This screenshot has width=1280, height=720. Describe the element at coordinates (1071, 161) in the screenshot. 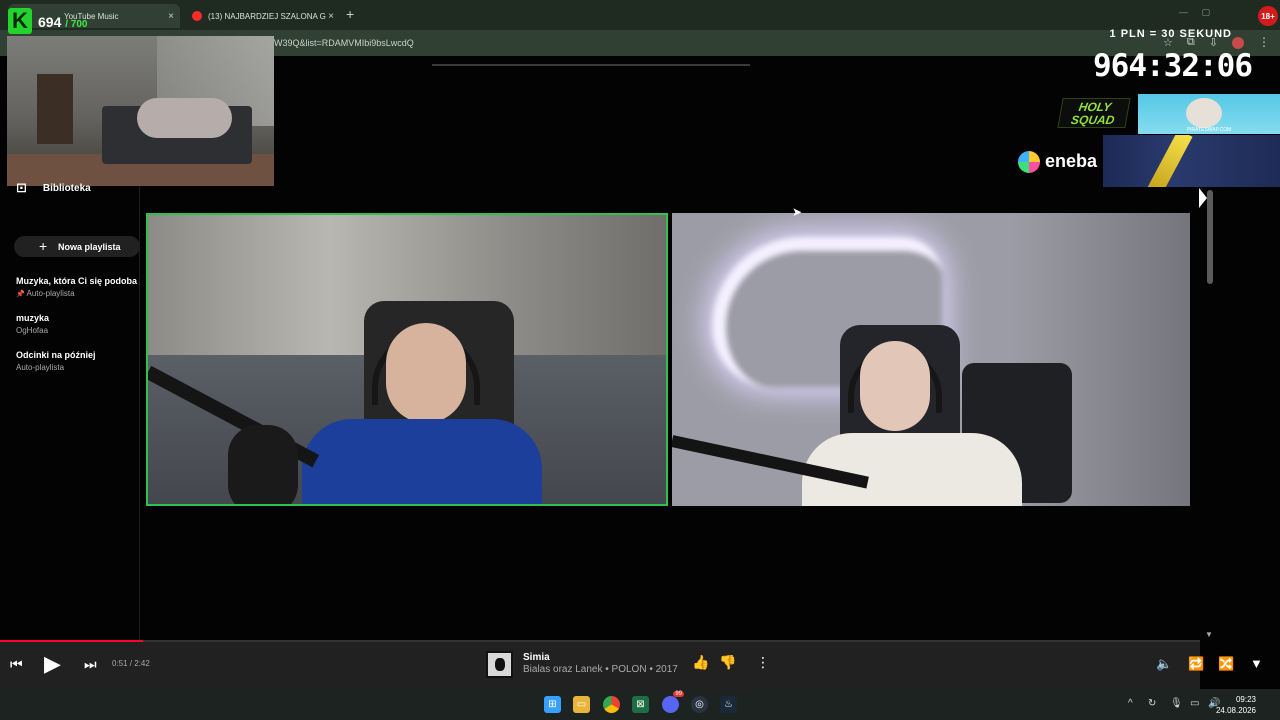

I see `eneba-text: eneba` at that location.